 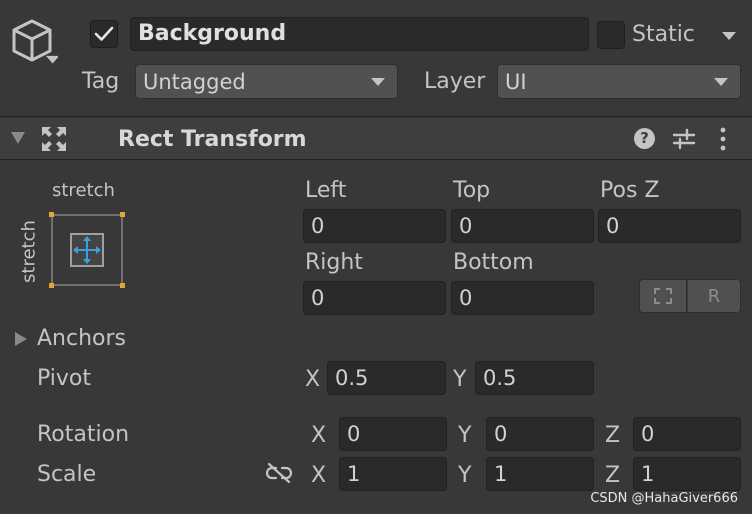 I want to click on anchor-handle-bottom-left, so click(x=51, y=285).